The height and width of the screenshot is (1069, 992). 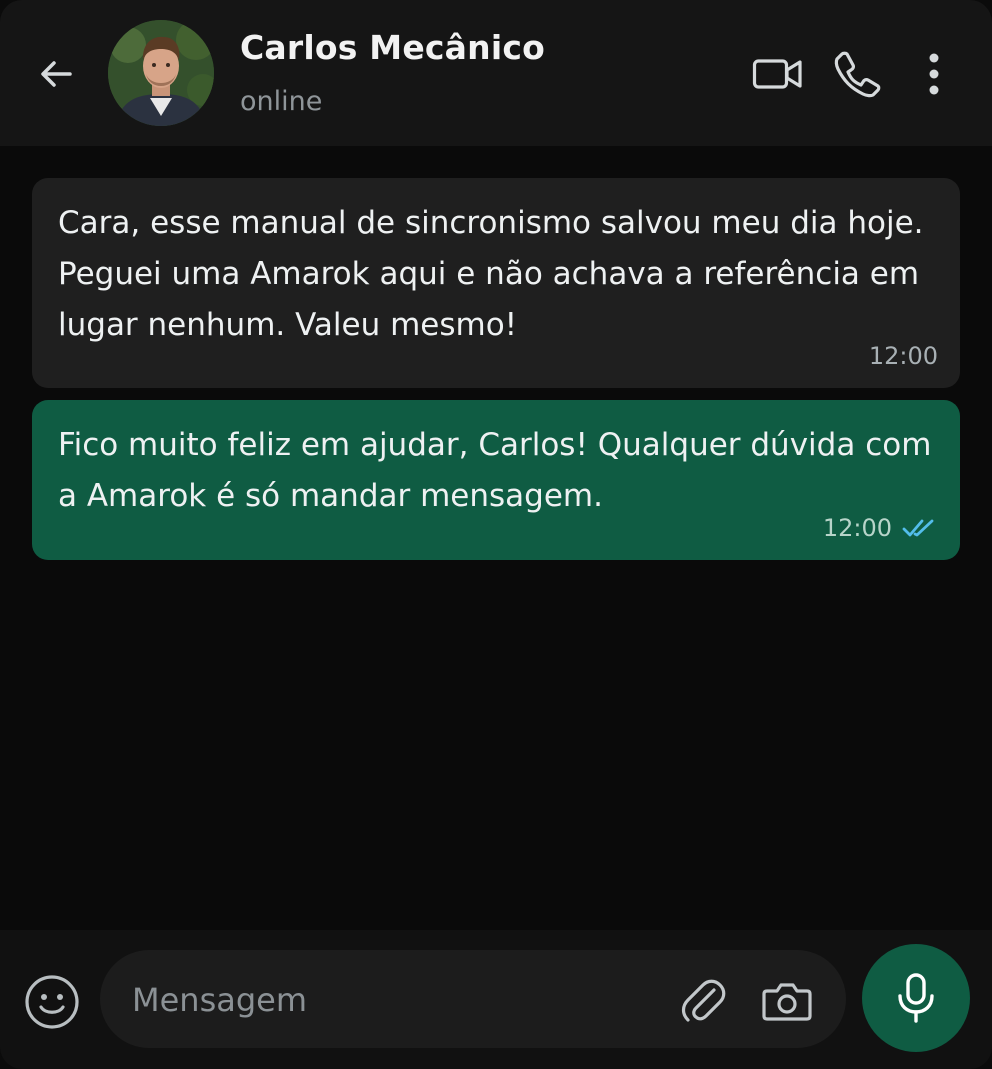 I want to click on phone-icon, so click(x=857, y=74).